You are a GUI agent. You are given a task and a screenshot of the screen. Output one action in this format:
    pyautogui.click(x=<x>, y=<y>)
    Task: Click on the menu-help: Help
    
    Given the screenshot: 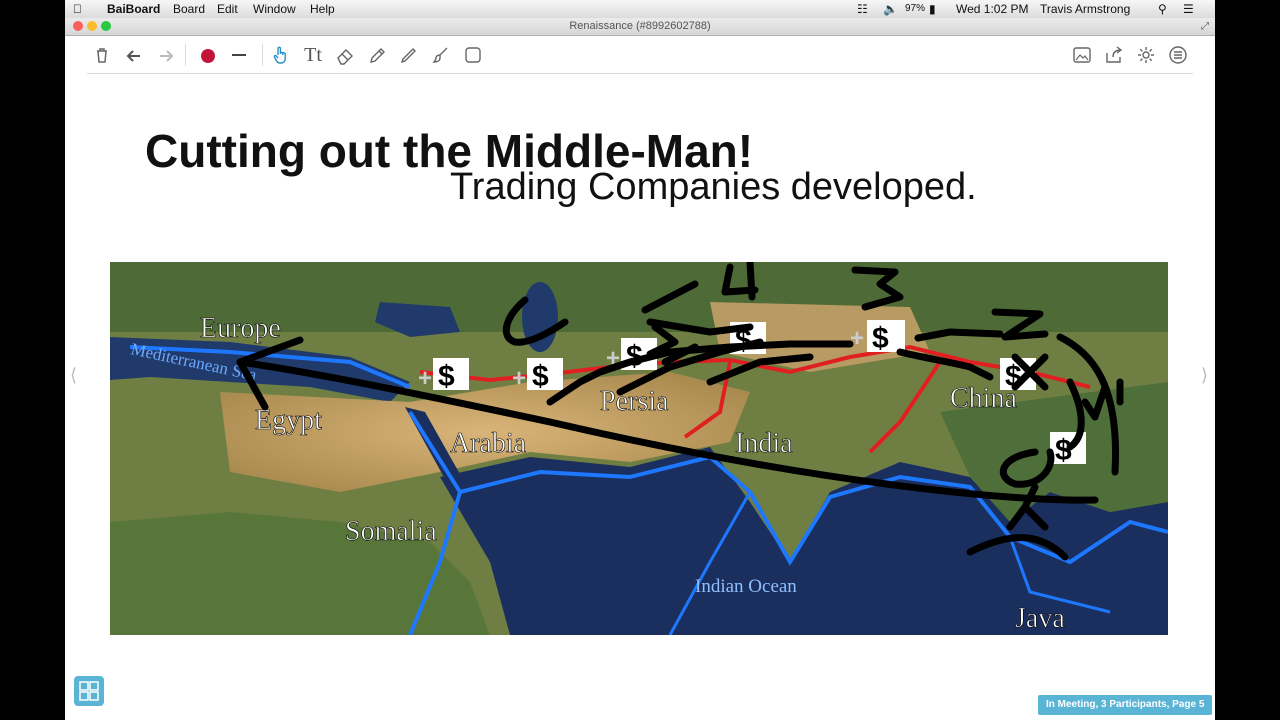 What is the action you would take?
    pyautogui.click(x=322, y=9)
    